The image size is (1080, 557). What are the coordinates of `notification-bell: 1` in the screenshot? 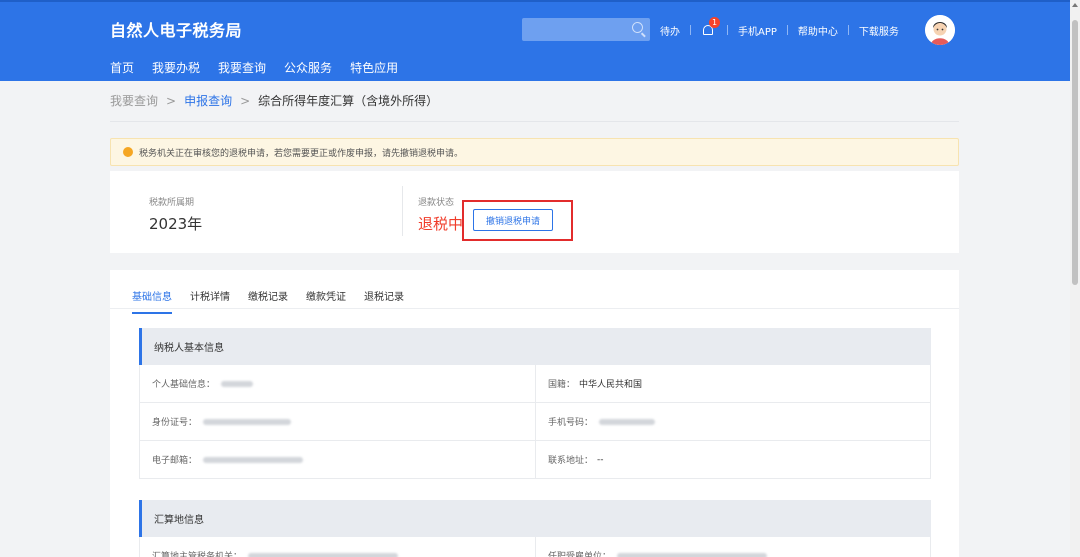 It's located at (710, 27).